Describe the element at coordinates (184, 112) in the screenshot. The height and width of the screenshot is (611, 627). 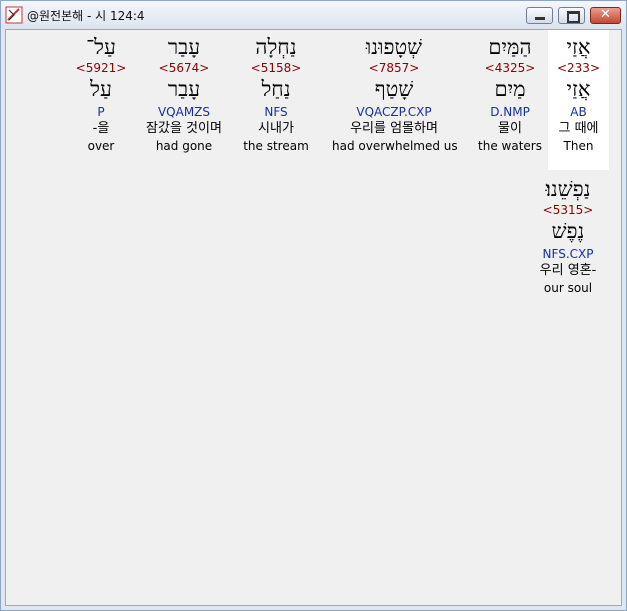
I see `parsing-code: VQAMZS` at that location.